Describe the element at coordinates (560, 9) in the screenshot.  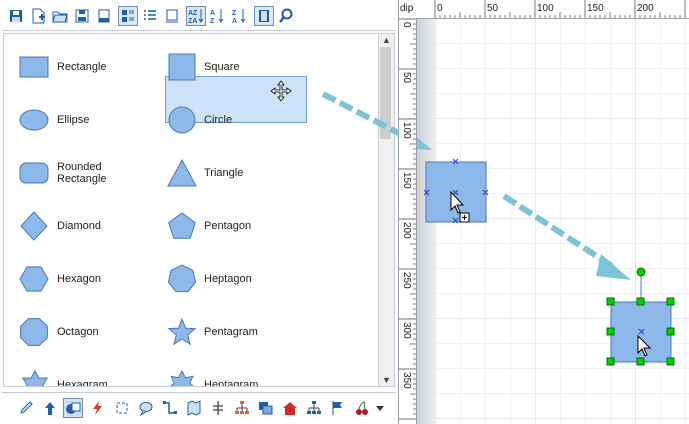
I see `ruler-top-ticks` at that location.